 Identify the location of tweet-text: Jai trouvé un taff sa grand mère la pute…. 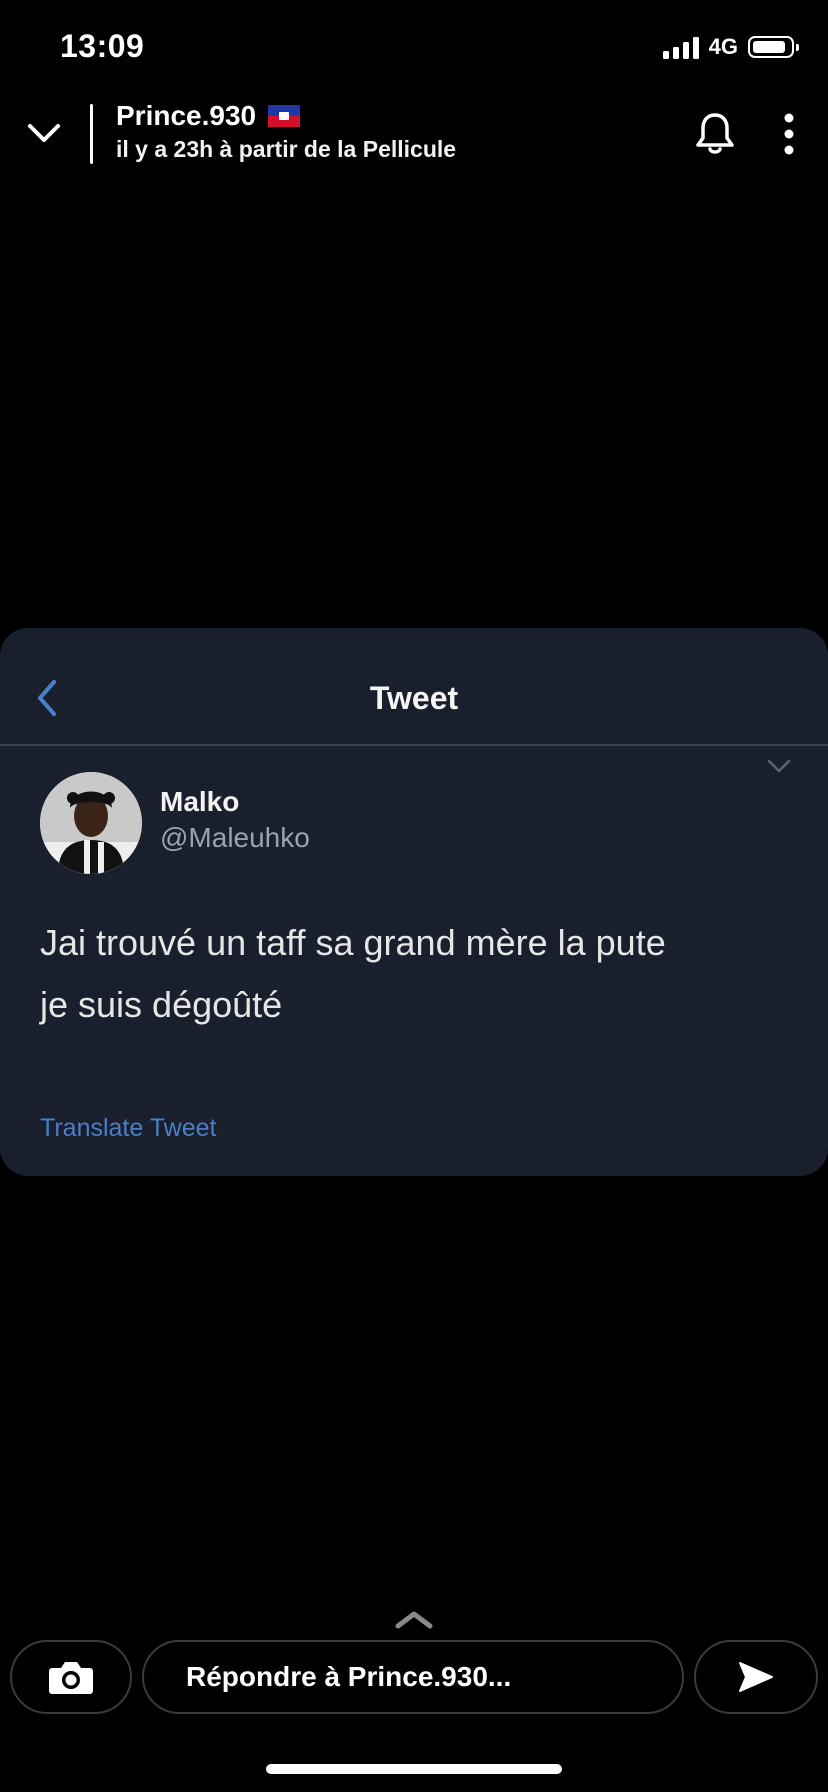
(353, 973).